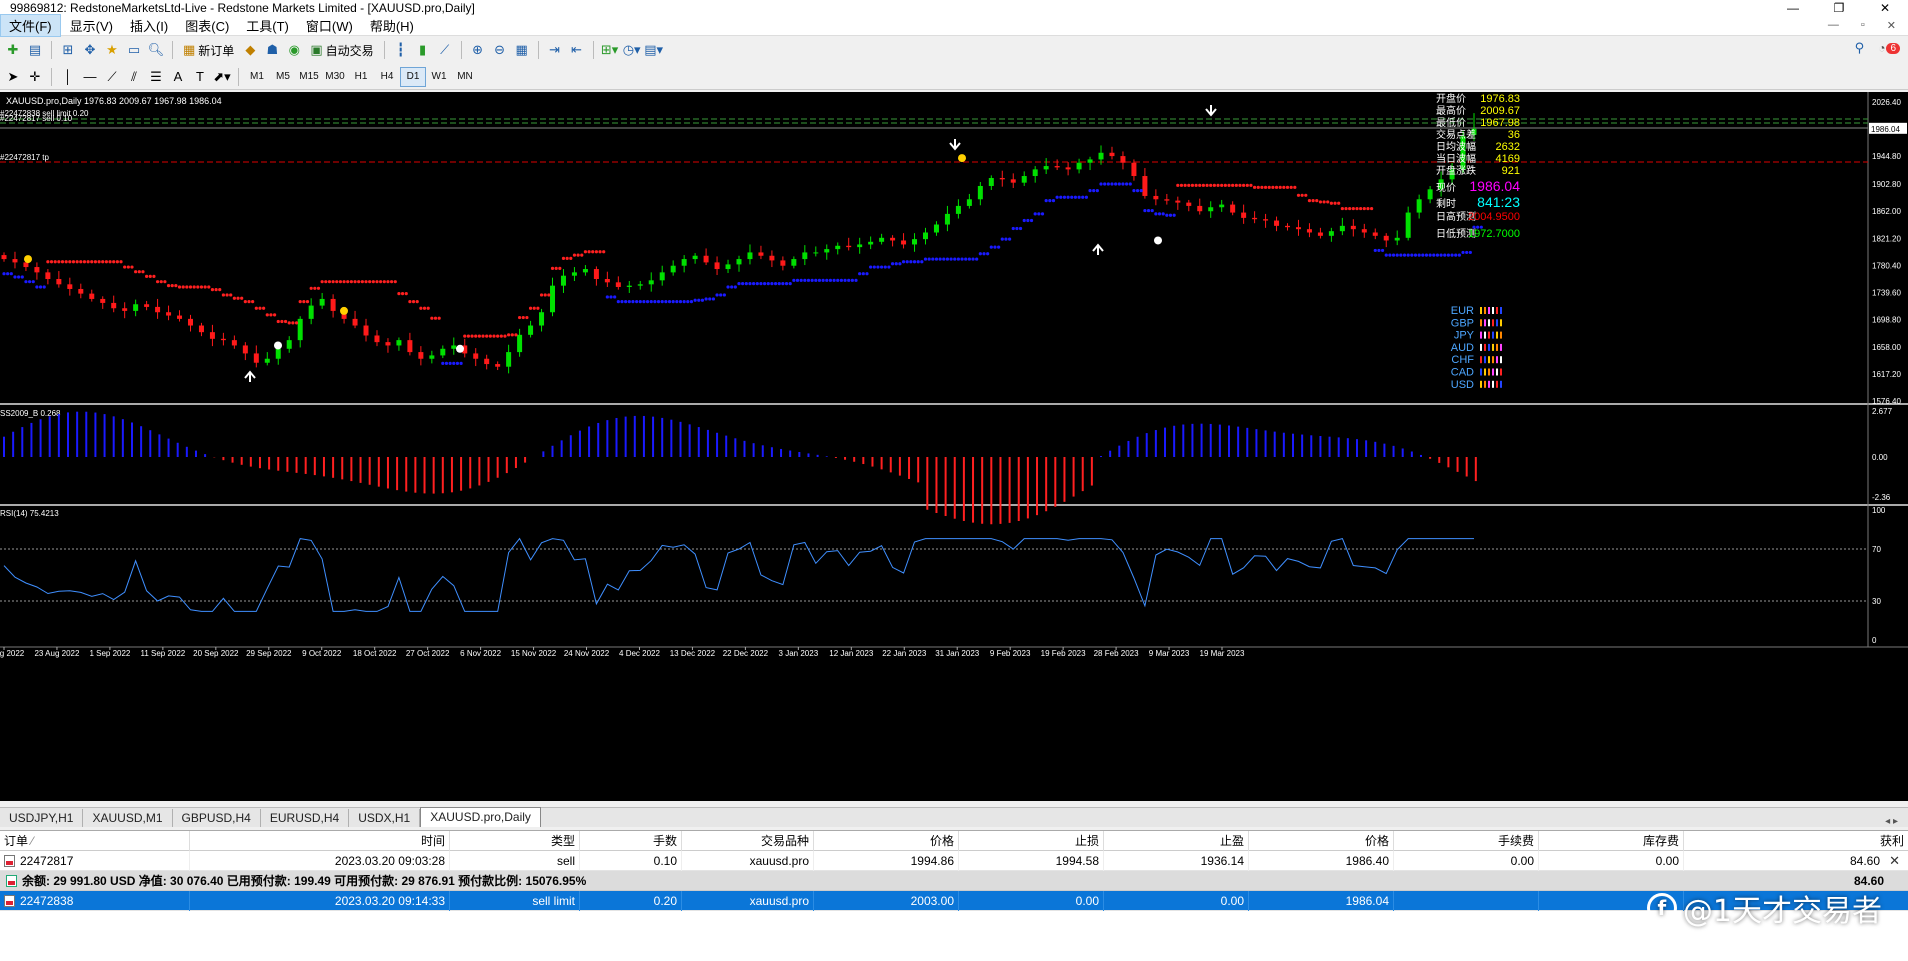  Describe the element at coordinates (1891, 821) in the screenshot. I see `tabs-scroll-icon: ◂ ▸` at that location.